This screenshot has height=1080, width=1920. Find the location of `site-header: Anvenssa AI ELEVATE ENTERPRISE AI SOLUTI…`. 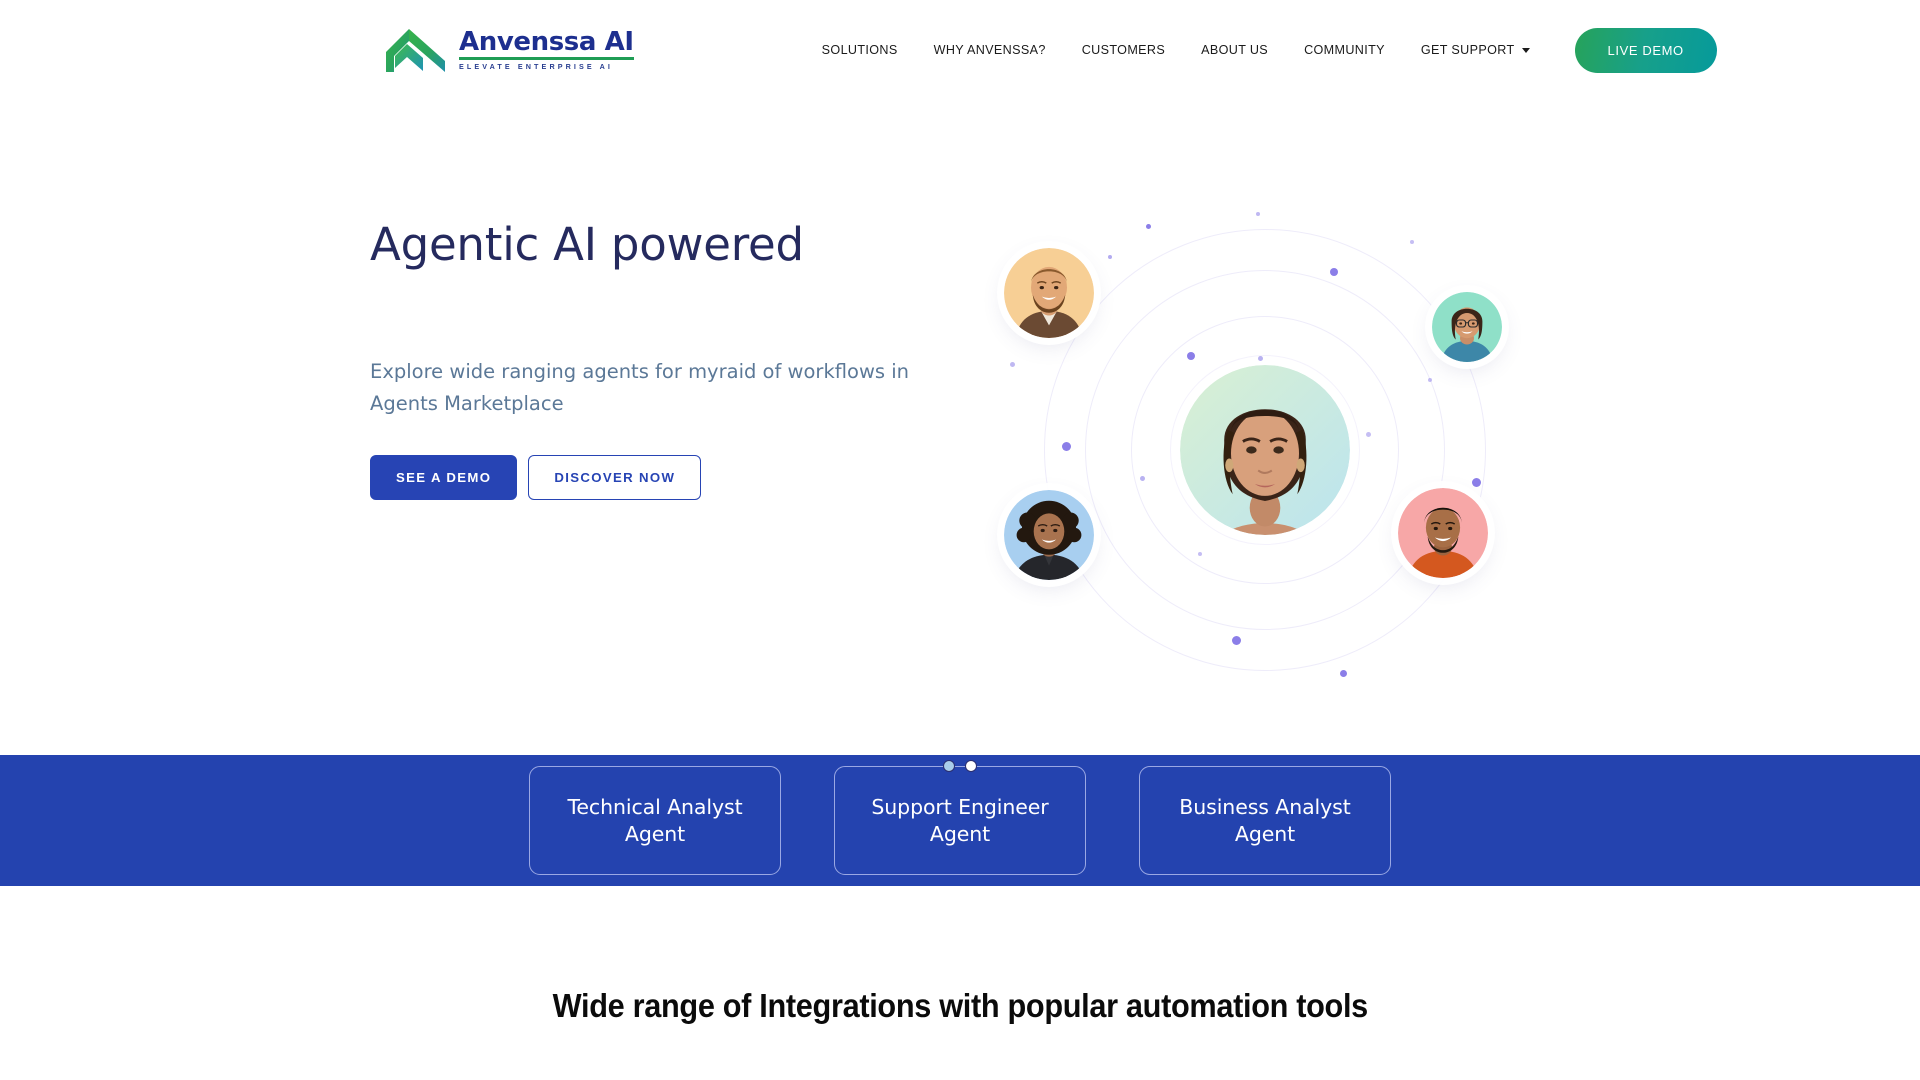

site-header: Anvenssa AI ELEVATE ENTERPRISE AI SOLUTI… is located at coordinates (960, 50).